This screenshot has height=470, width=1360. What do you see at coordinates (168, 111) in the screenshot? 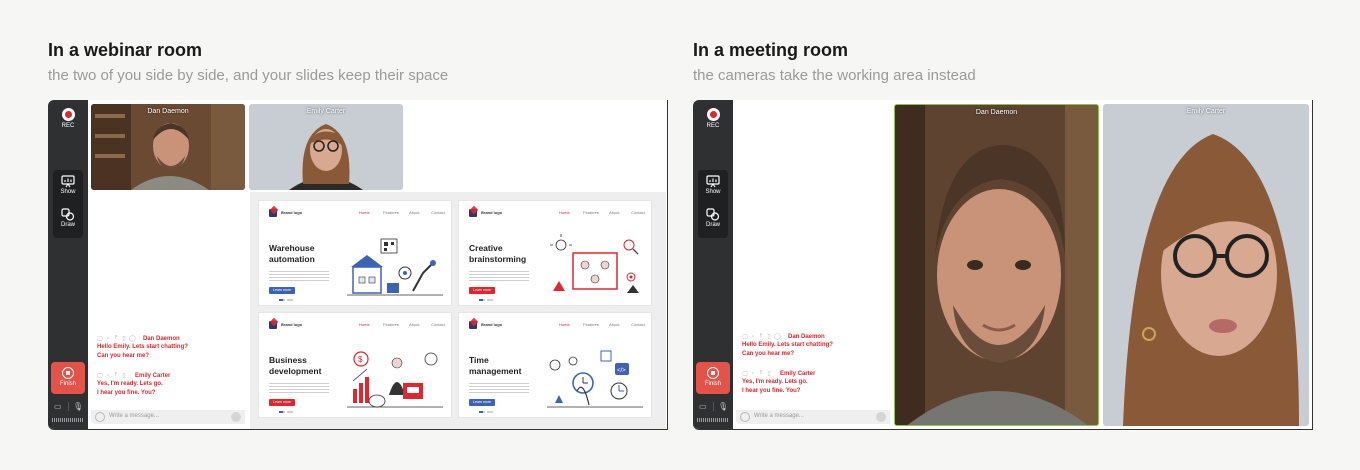
I see `participant-name: Dan Daemon` at bounding box center [168, 111].